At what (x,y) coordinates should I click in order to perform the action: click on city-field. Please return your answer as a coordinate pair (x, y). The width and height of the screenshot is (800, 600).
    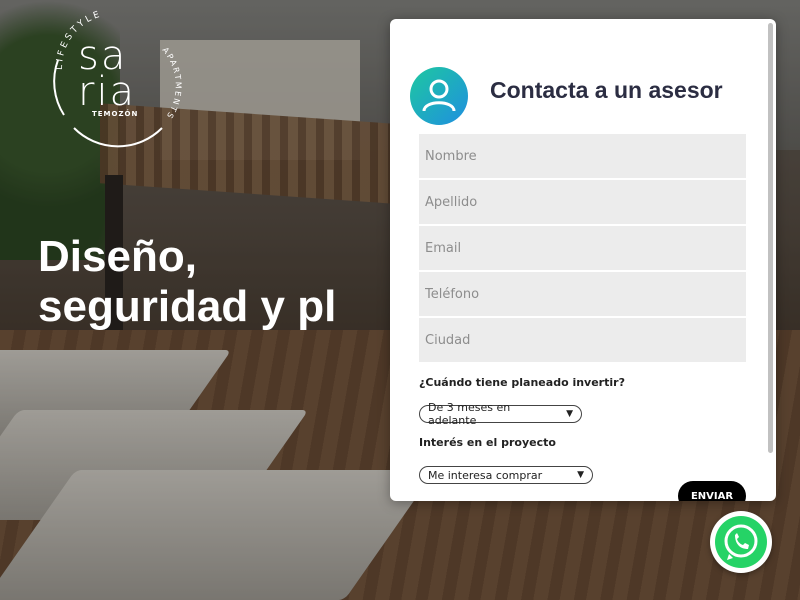
    Looking at the image, I should click on (582, 340).